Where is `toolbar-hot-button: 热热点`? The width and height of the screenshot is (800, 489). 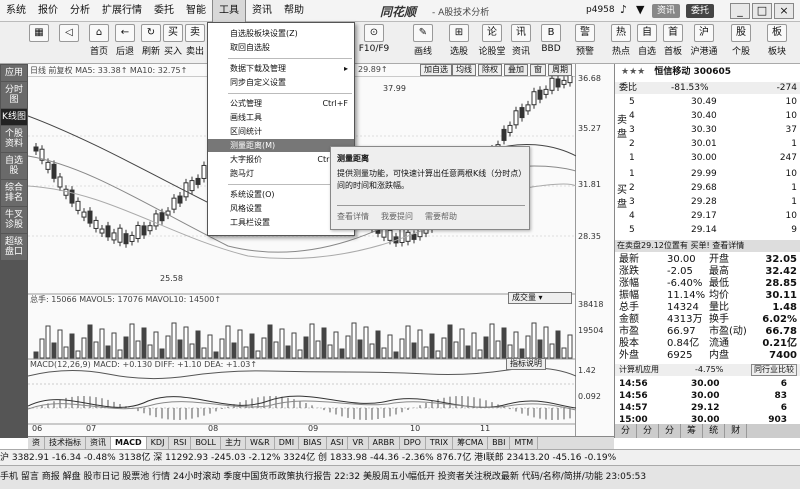 toolbar-hot-button: 热热点 is located at coordinates (621, 40).